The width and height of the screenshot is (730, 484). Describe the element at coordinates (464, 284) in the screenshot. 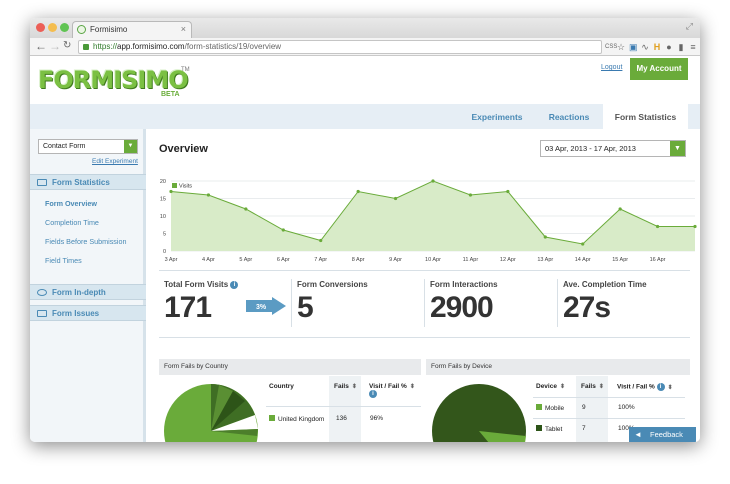

I see `stat-interactions-label: Form Interactions` at that location.